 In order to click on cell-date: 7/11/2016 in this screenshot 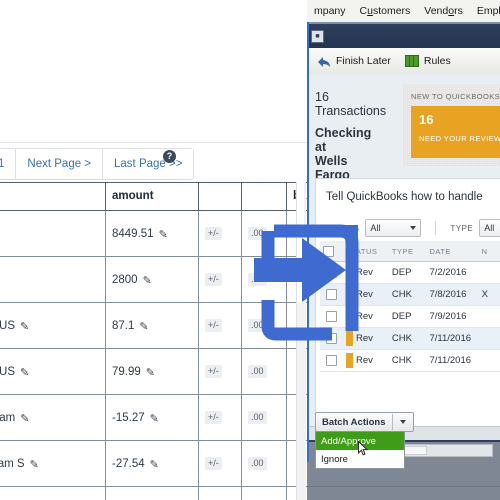, I will do `click(452, 360)`.